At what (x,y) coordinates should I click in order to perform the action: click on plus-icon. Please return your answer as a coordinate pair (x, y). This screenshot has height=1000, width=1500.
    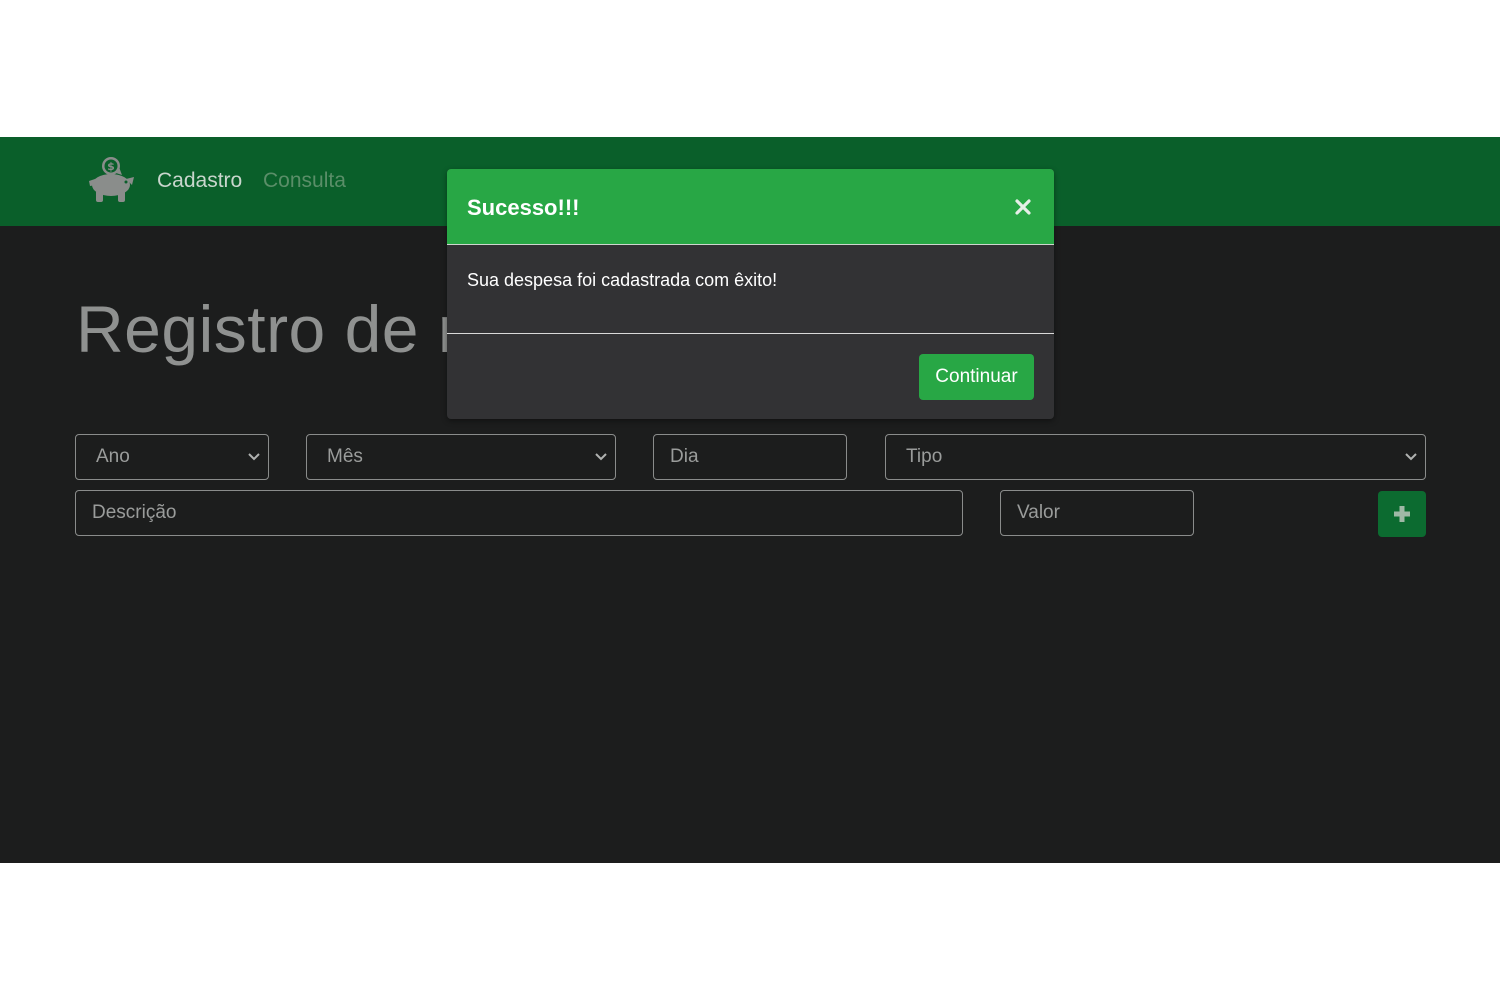
    Looking at the image, I should click on (1402, 514).